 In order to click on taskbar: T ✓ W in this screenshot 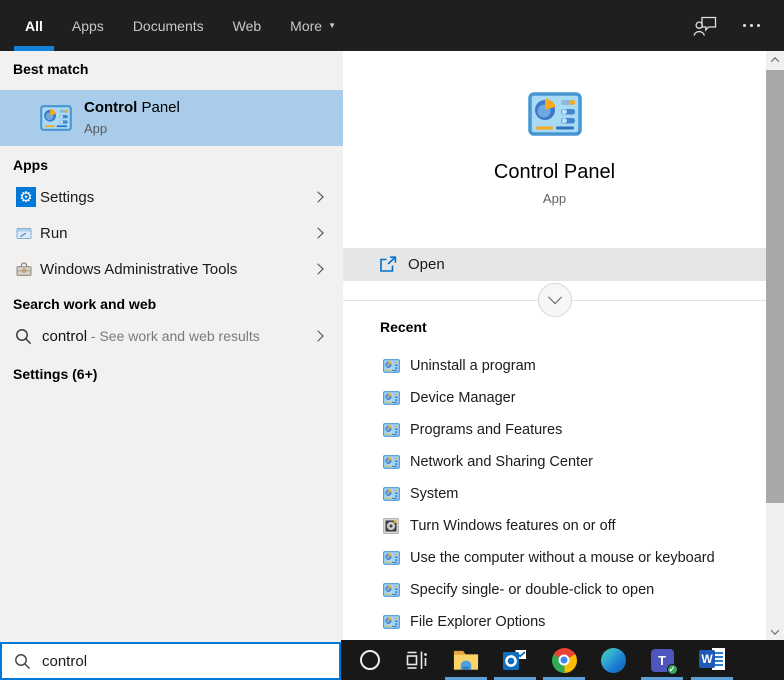, I will do `click(562, 660)`.